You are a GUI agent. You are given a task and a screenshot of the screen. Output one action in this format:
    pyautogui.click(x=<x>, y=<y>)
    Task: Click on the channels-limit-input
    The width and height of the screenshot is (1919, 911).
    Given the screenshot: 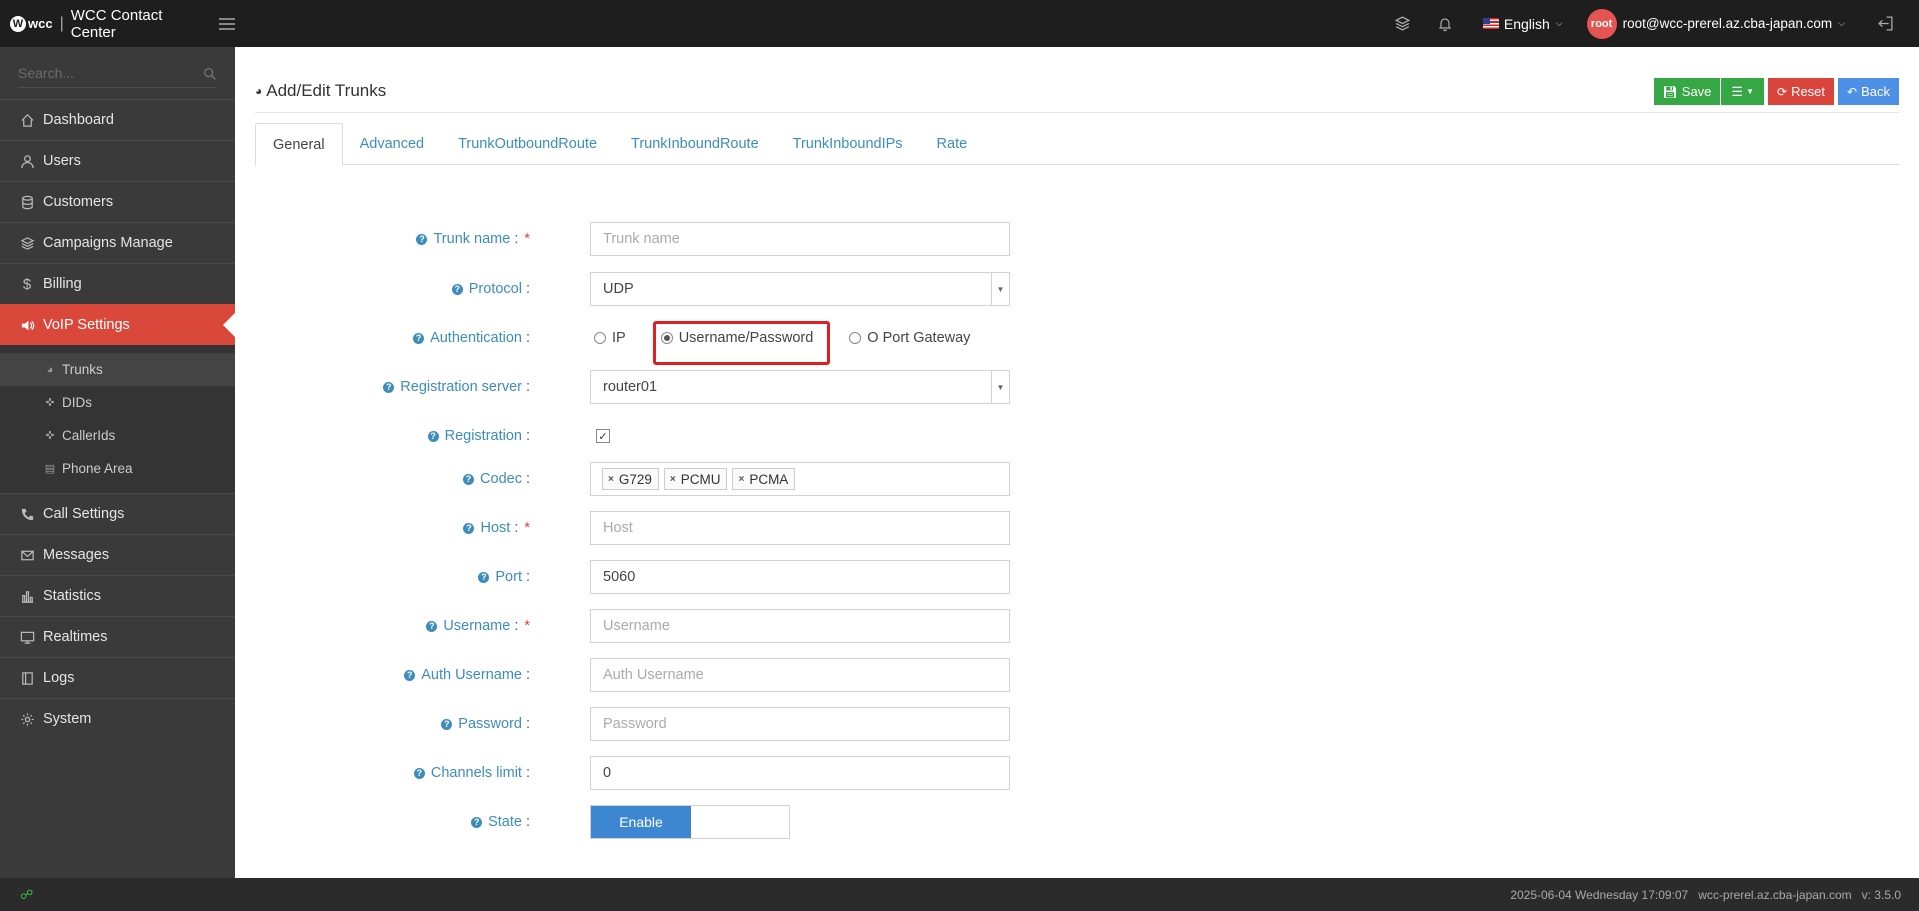 What is the action you would take?
    pyautogui.click(x=800, y=773)
    